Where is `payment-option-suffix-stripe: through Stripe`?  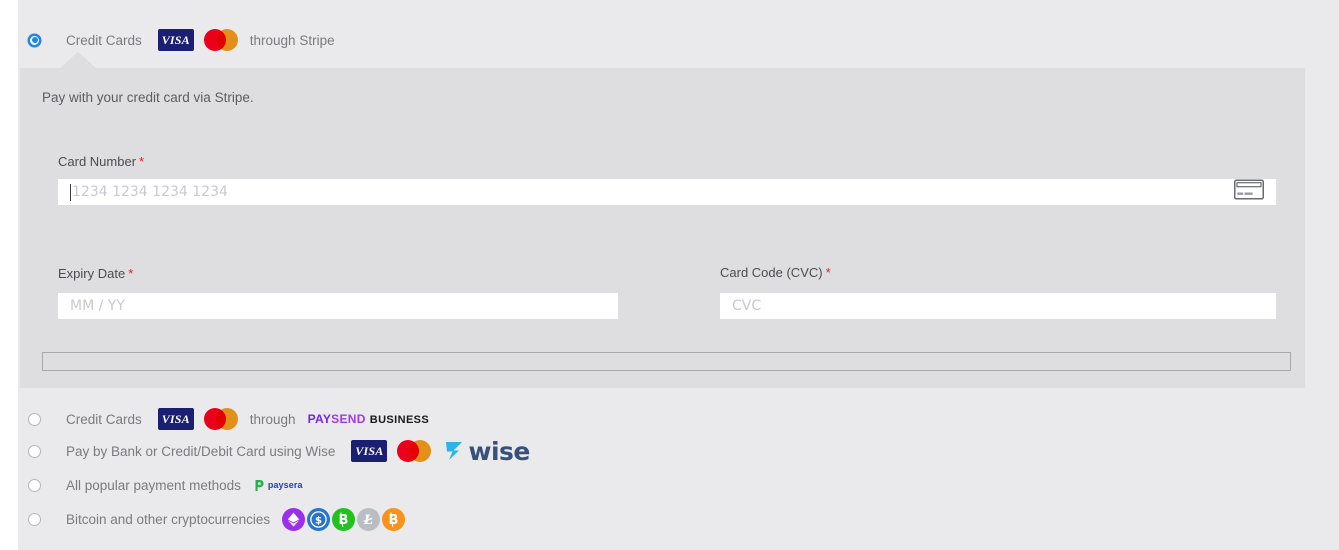 payment-option-suffix-stripe: through Stripe is located at coordinates (292, 40).